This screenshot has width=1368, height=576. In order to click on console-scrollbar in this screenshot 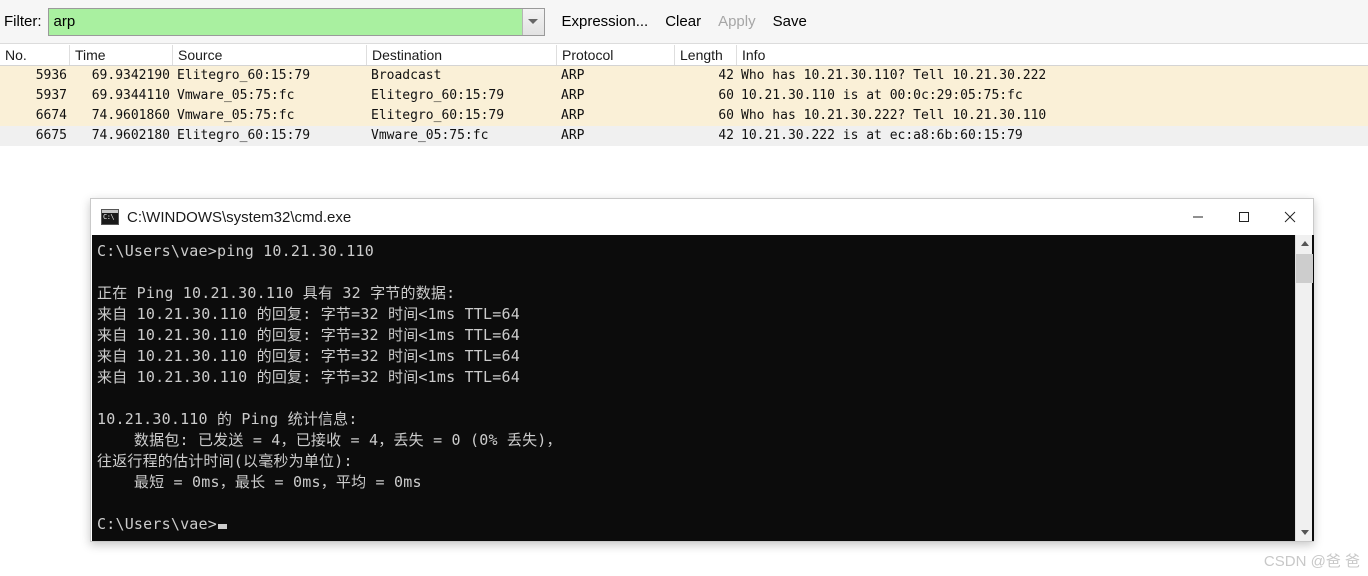, I will do `click(1304, 388)`.